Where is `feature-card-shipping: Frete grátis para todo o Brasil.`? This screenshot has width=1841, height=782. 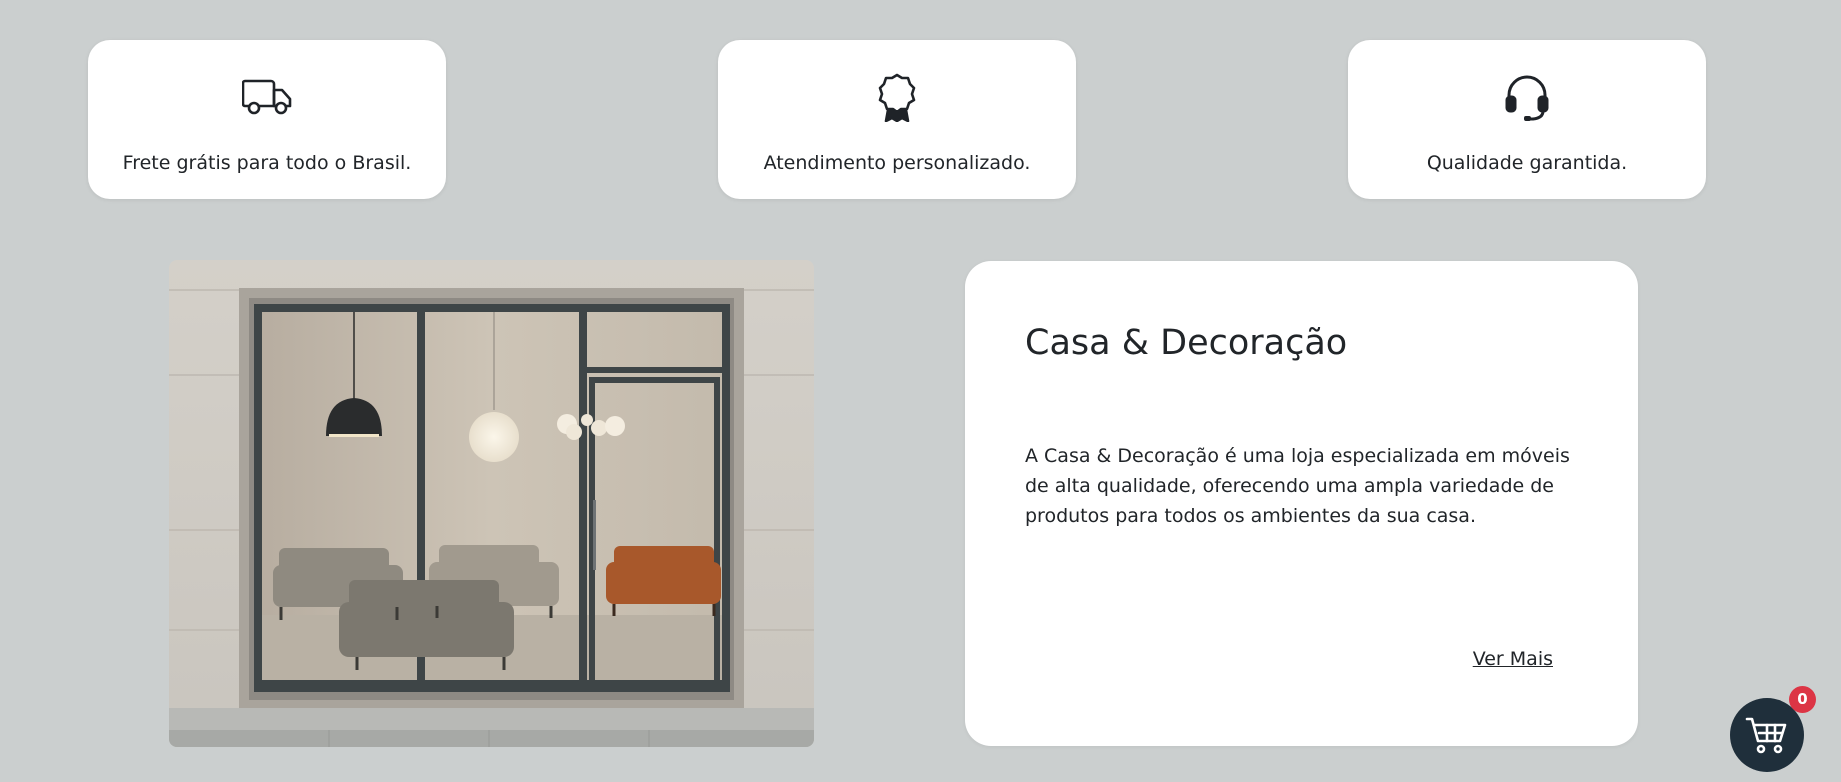 feature-card-shipping: Frete grátis para todo o Brasil. is located at coordinates (267, 119).